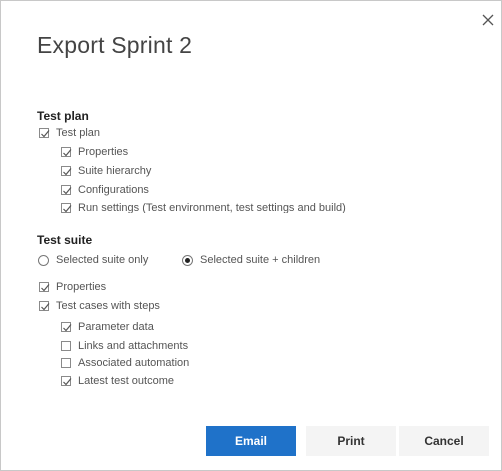 The image size is (502, 471). I want to click on checkbox-properties-plan: Properties, so click(94, 152).